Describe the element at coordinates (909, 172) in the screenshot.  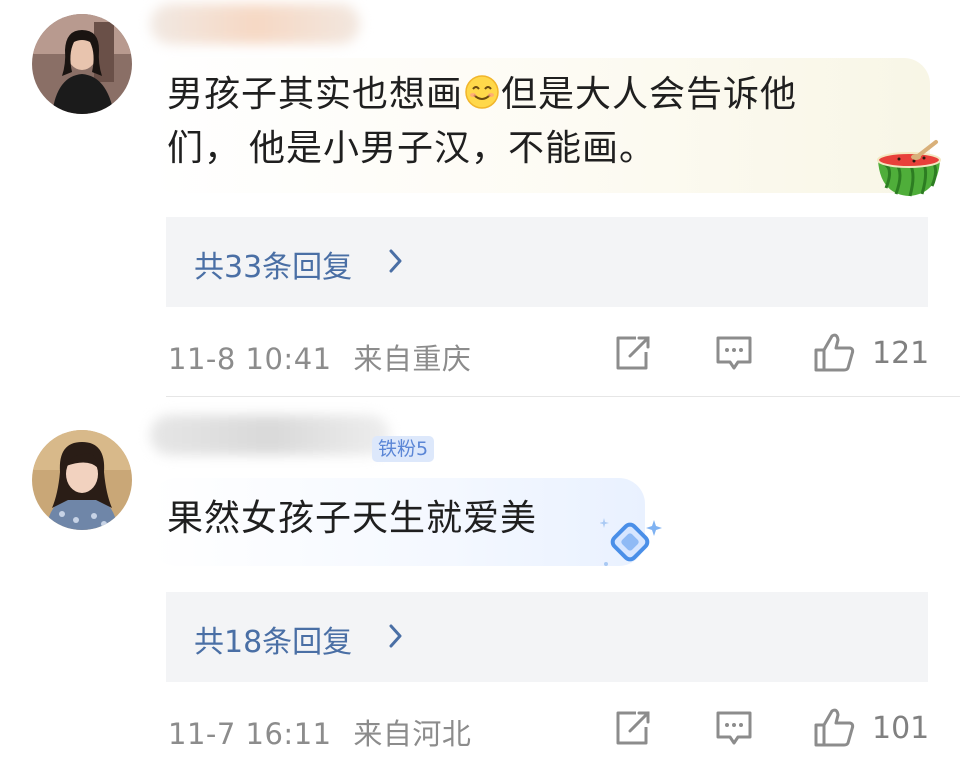
I see `watermelon-icon` at that location.